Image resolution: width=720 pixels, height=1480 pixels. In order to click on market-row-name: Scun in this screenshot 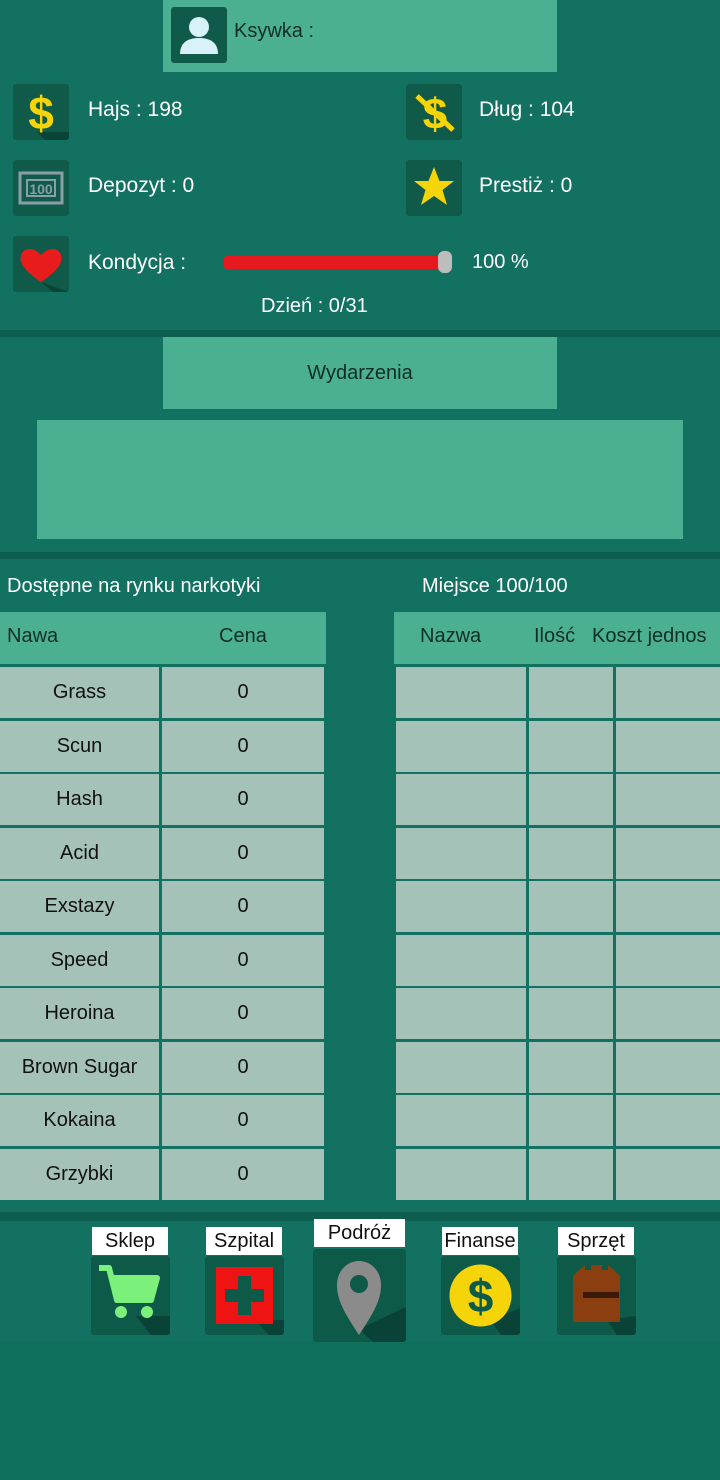, I will do `click(79, 746)`.